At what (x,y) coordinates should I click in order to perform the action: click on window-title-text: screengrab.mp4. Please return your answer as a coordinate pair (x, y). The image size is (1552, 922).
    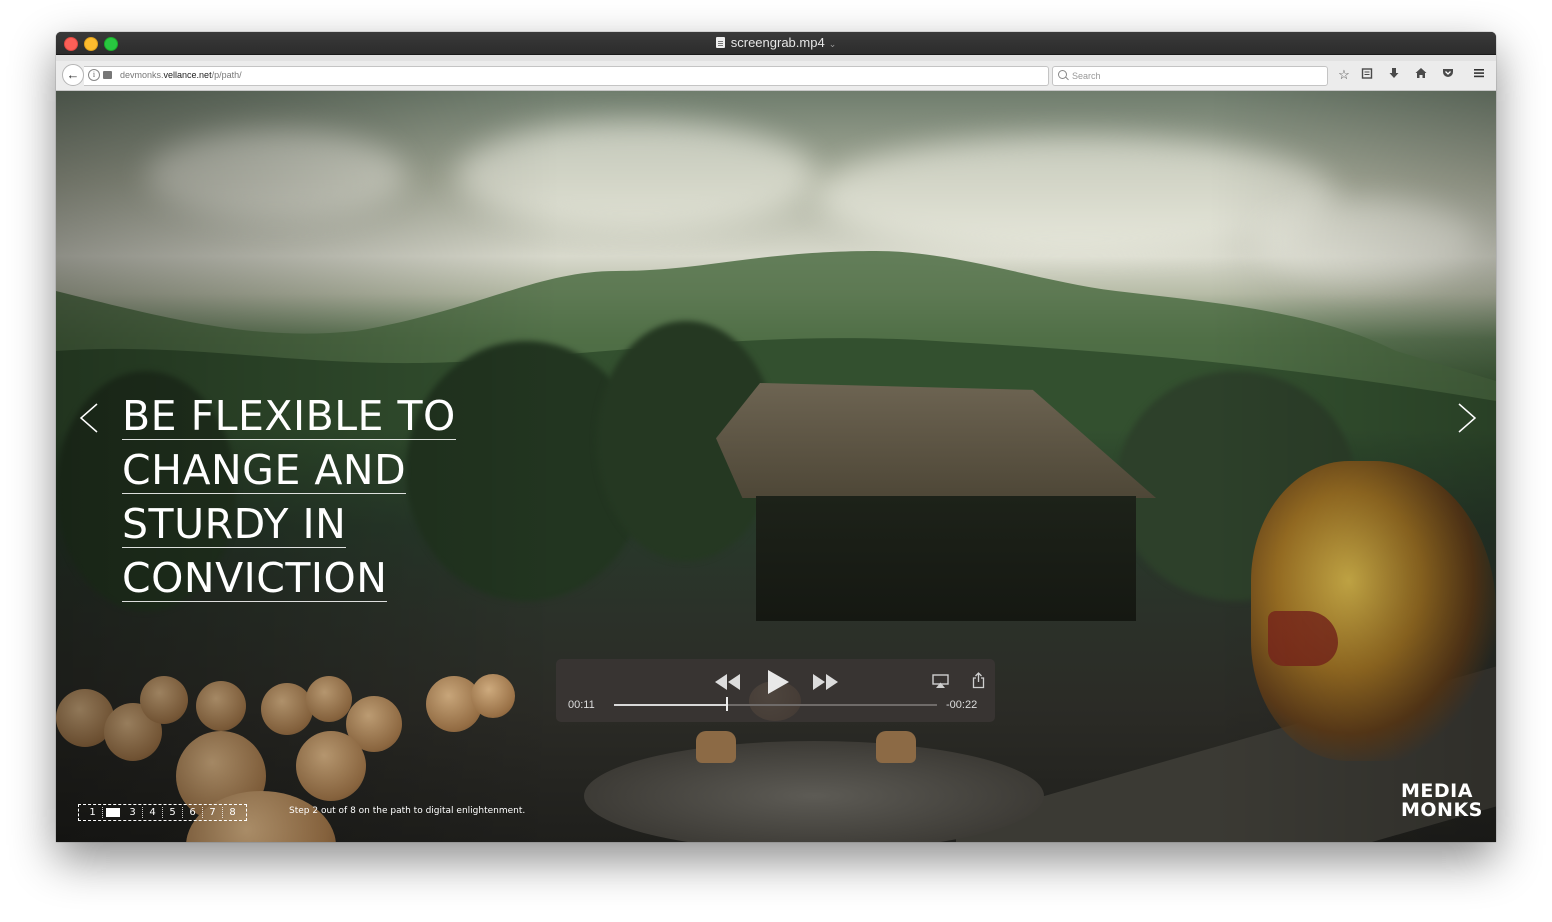
    Looking at the image, I should click on (777, 42).